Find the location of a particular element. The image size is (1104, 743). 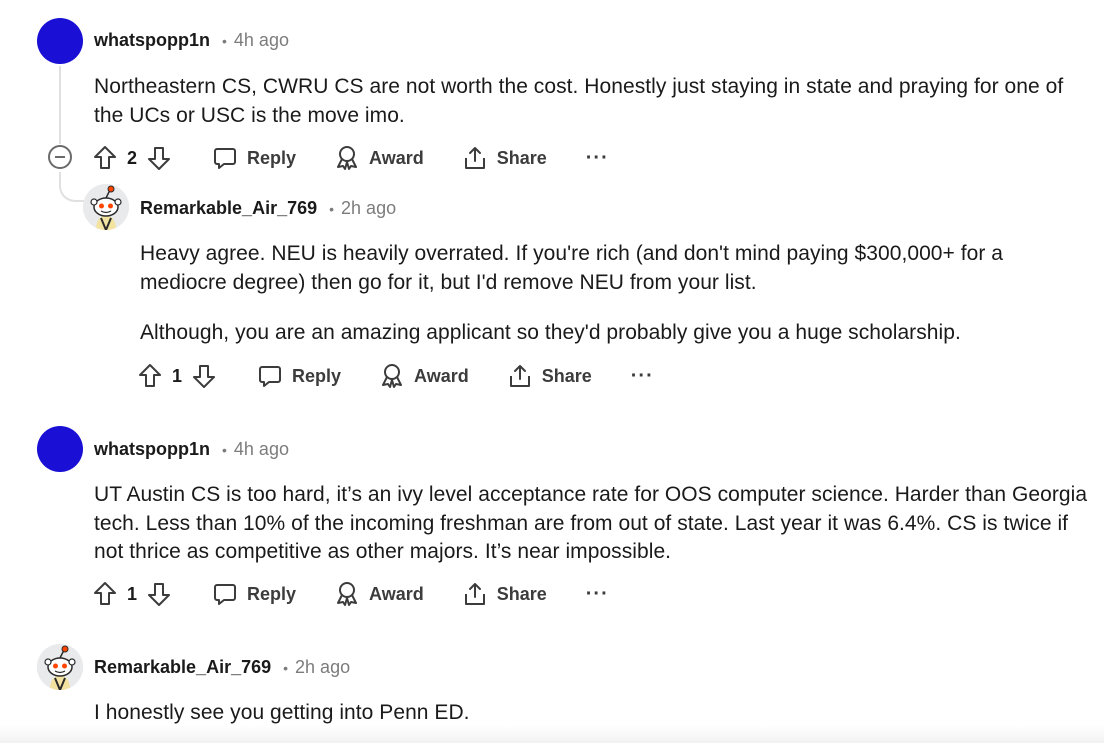

collapse-icon is located at coordinates (60, 157).